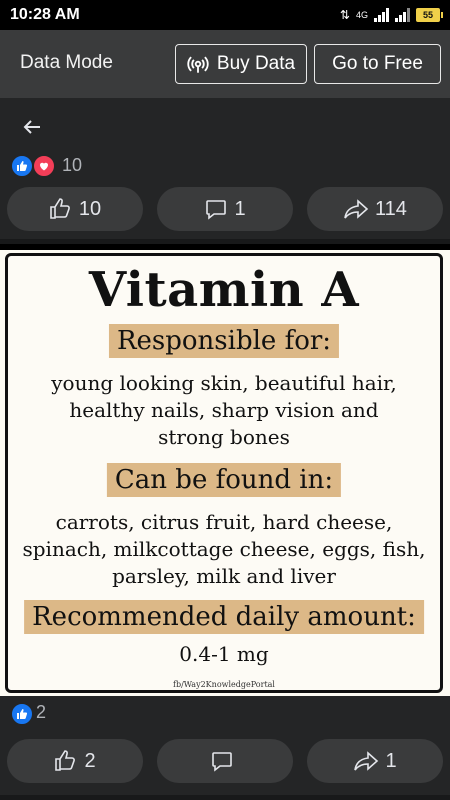 This screenshot has width=450, height=800. What do you see at coordinates (224, 576) in the screenshot?
I see `section2-line: parsley, milk and liver` at bounding box center [224, 576].